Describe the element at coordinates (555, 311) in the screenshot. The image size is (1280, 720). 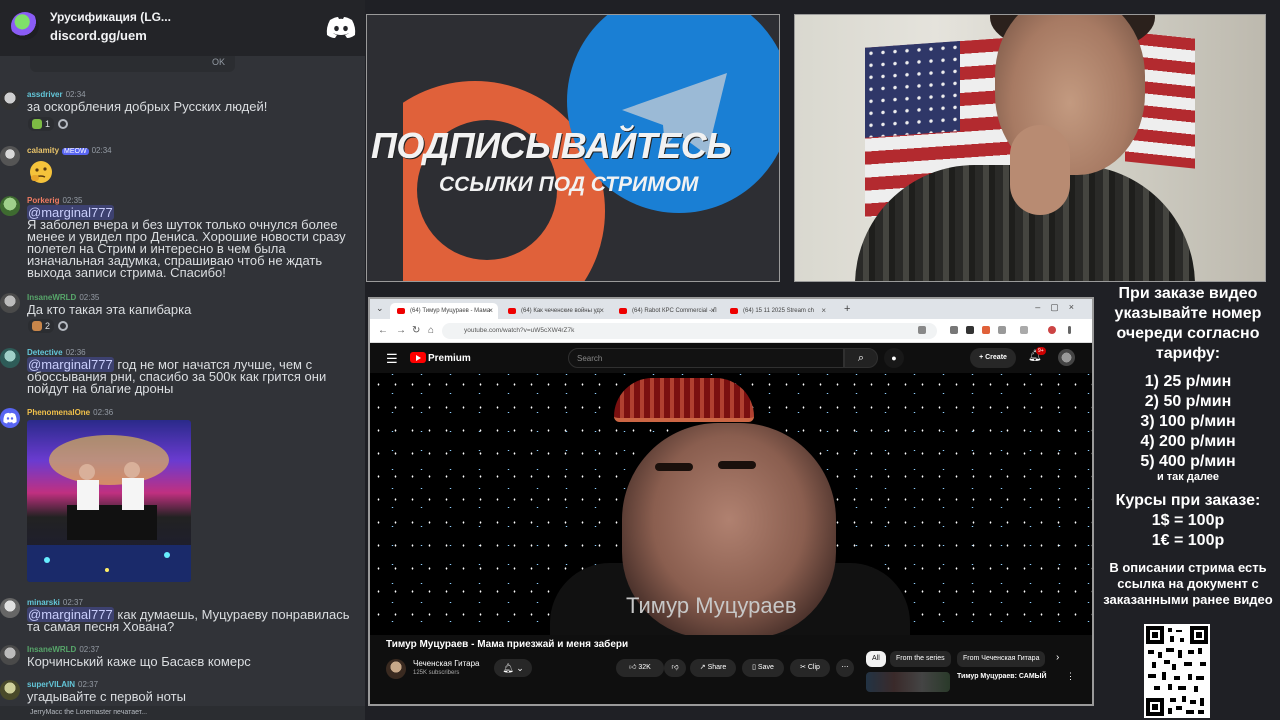
I see `browser-tab: (64) Как чеченские войны уд ×` at that location.